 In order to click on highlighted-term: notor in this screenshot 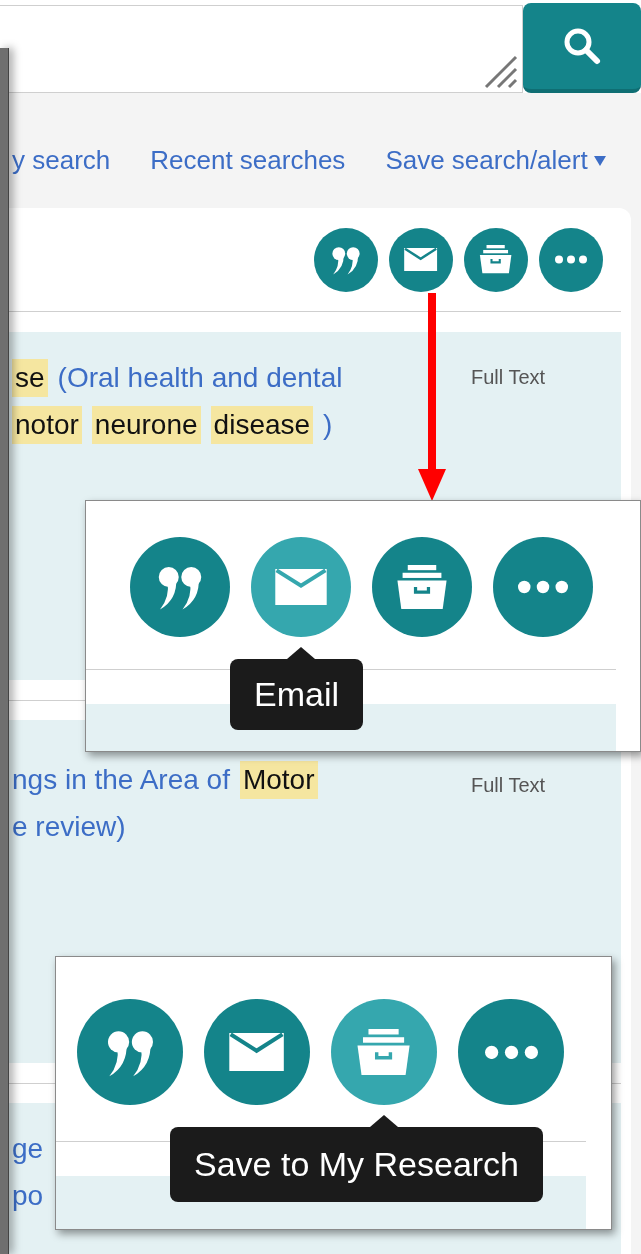, I will do `click(47, 424)`.